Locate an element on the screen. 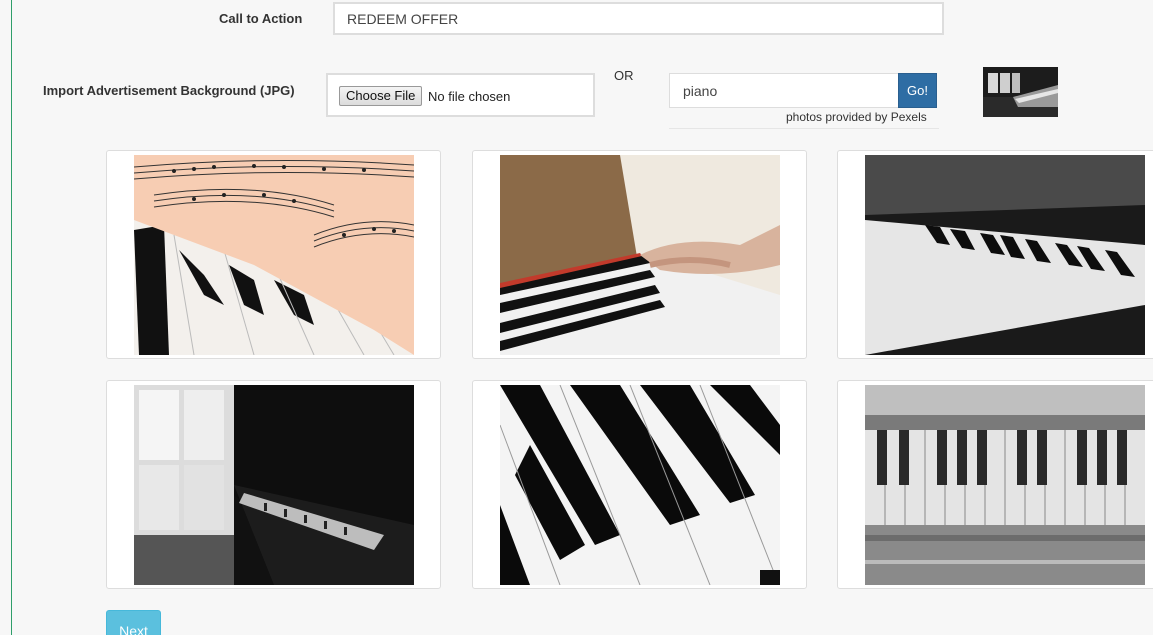 The image size is (1153, 635). left-border is located at coordinates (11, 317).